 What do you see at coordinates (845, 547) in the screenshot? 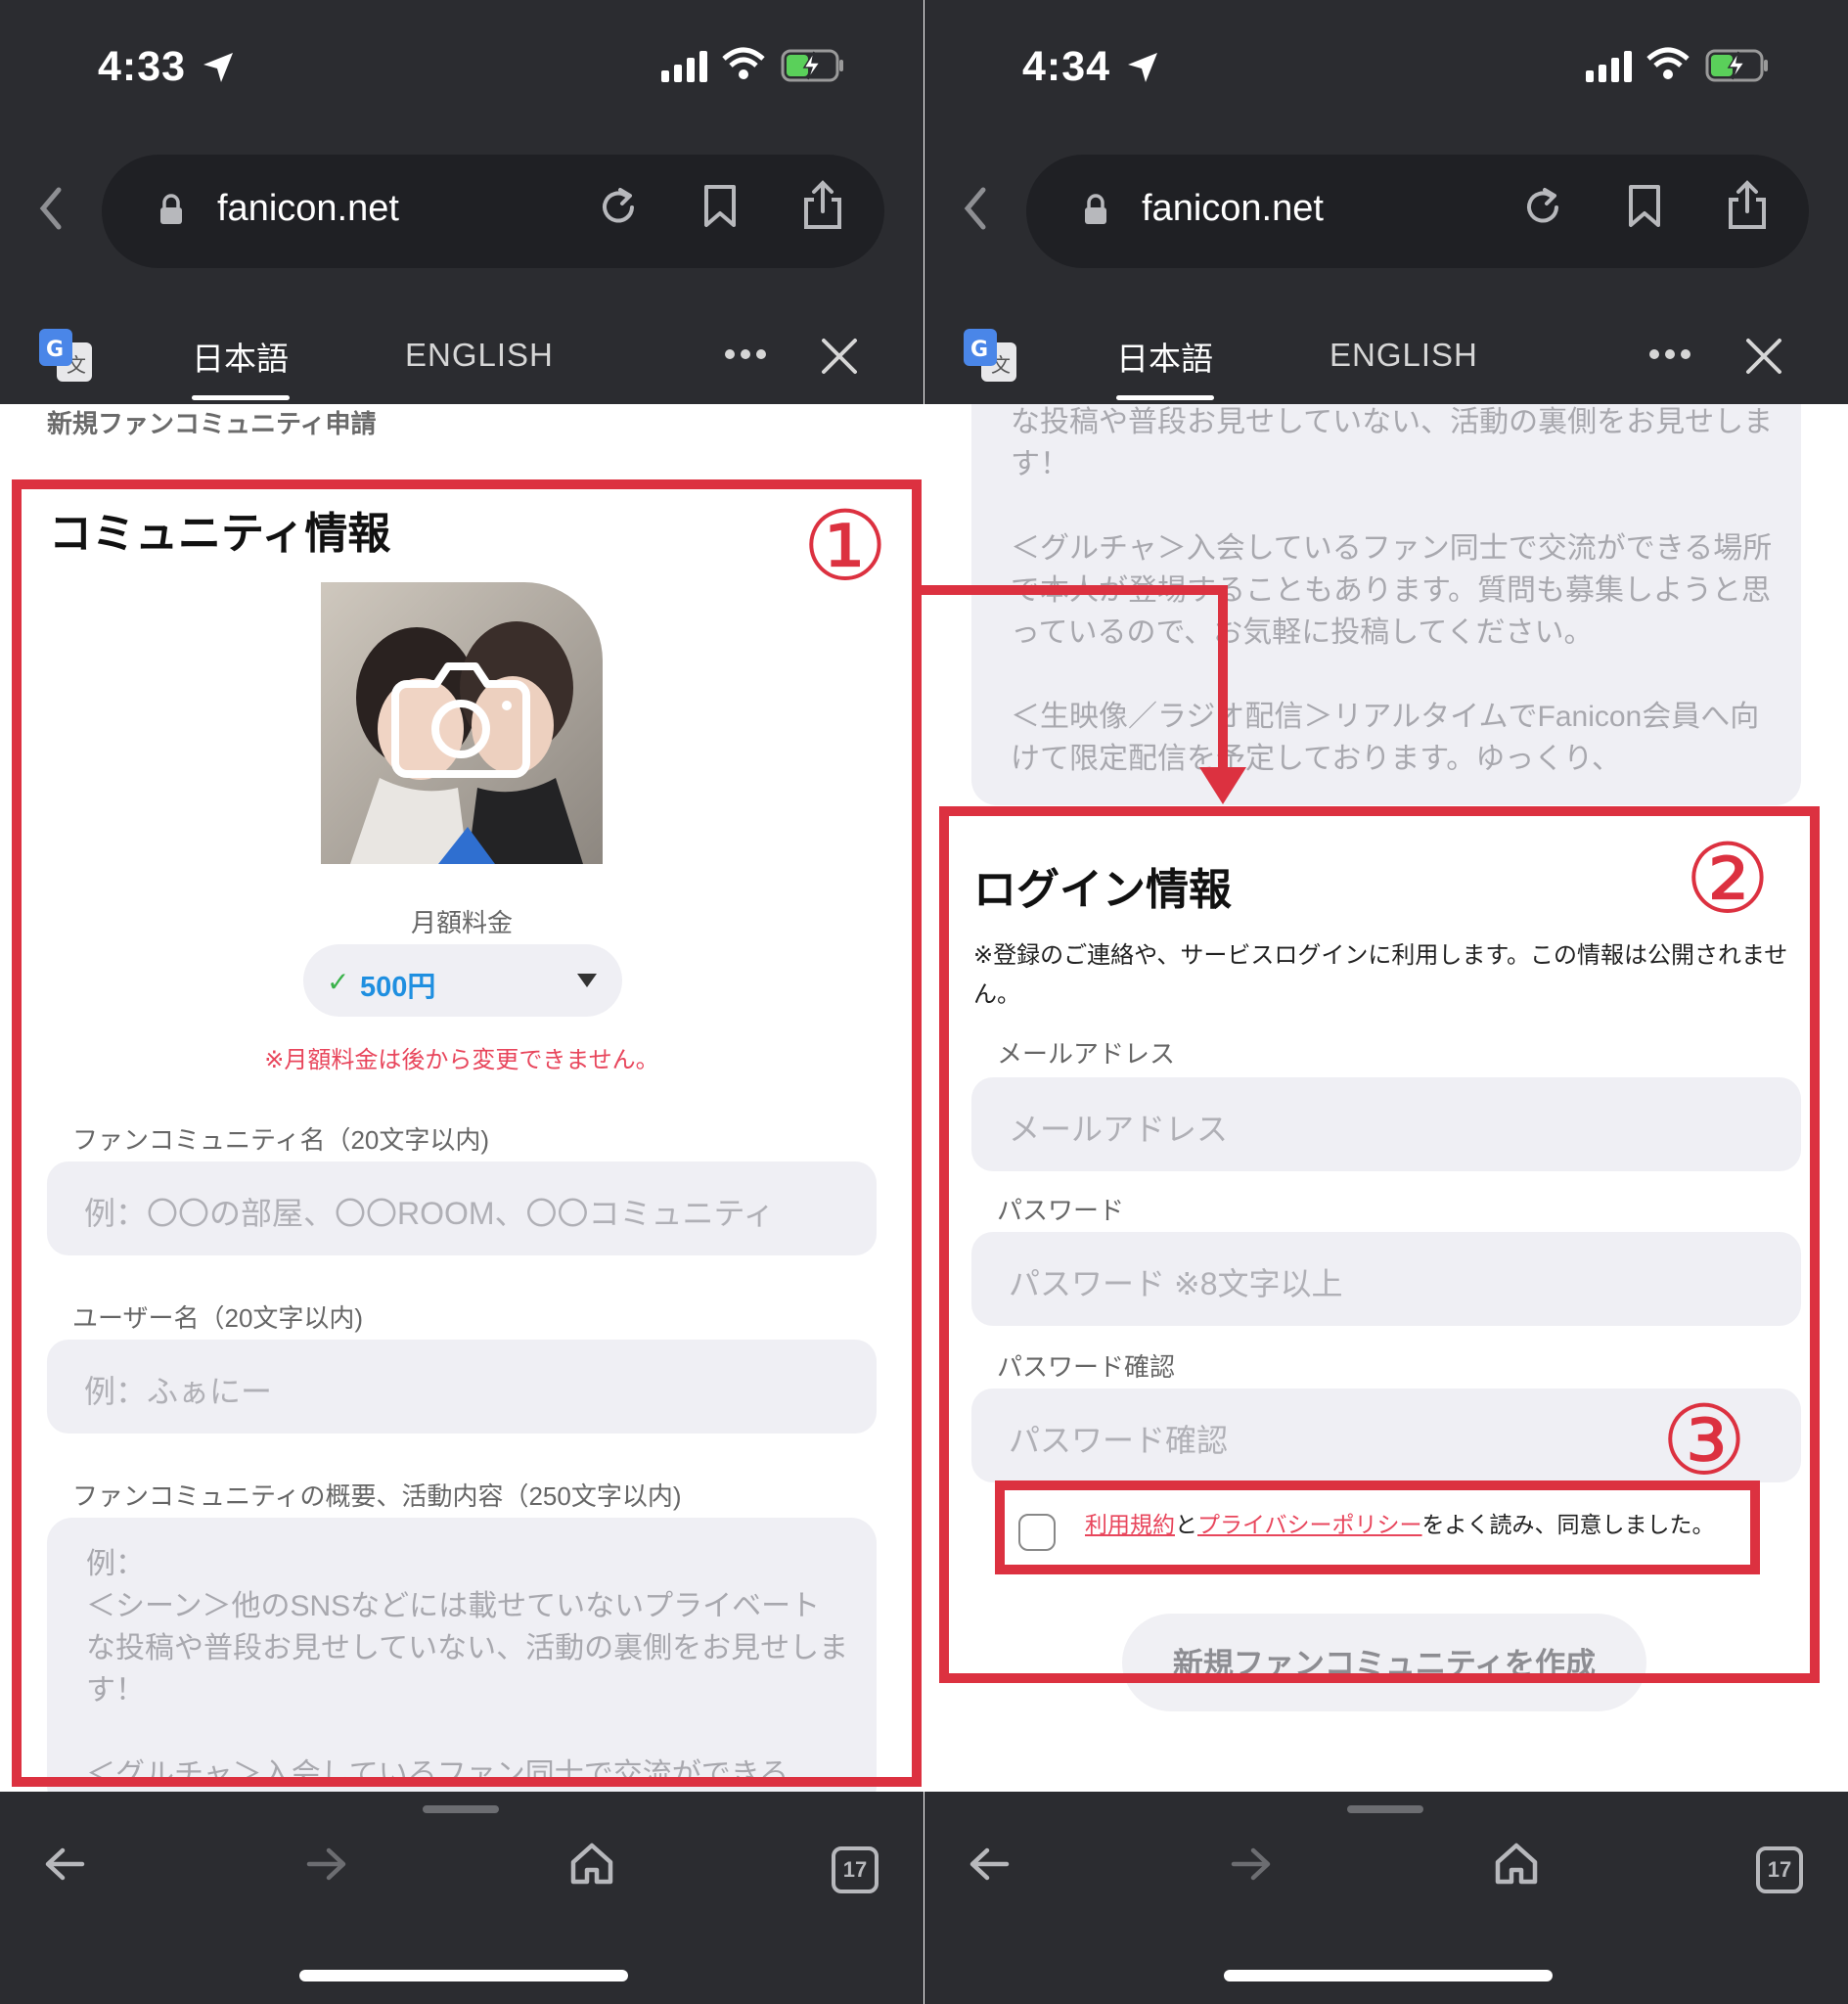
I see `annotation-number-1: ①` at bounding box center [845, 547].